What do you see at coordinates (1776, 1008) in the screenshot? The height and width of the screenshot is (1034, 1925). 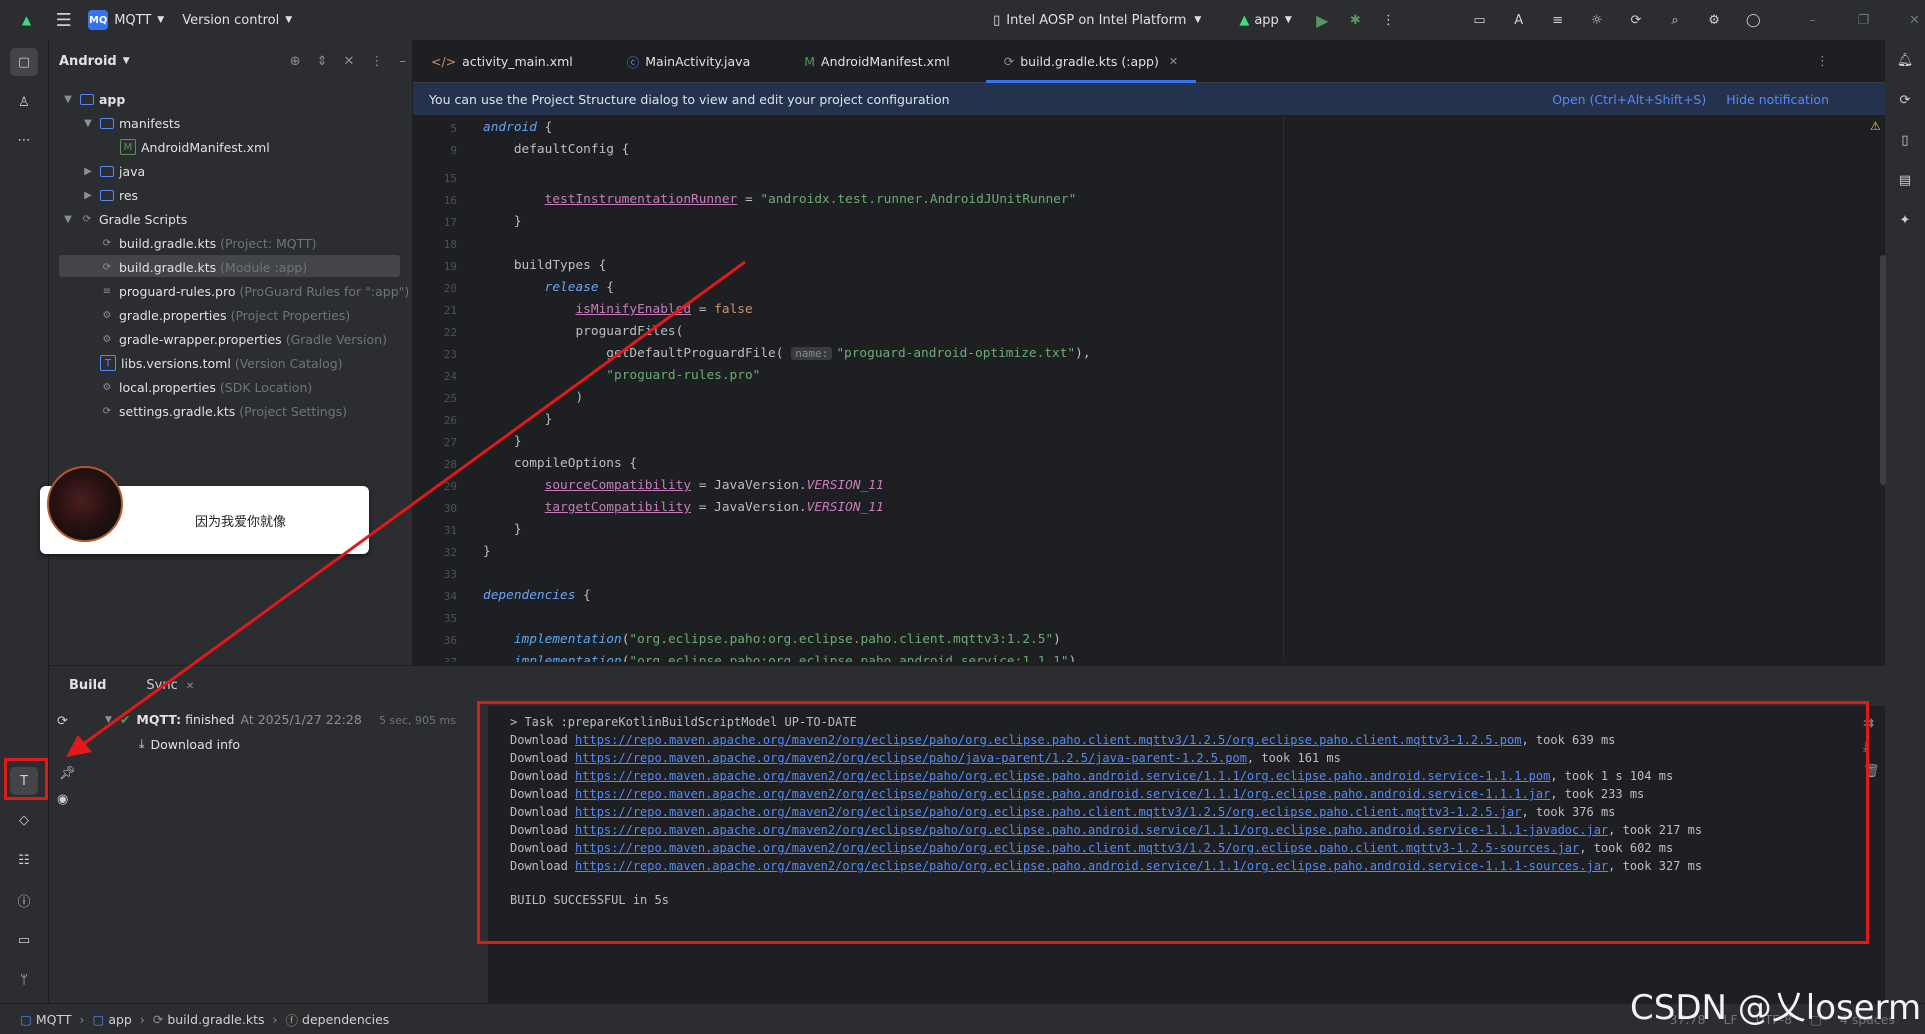 I see `watermark: CSDN @乂loserm` at bounding box center [1776, 1008].